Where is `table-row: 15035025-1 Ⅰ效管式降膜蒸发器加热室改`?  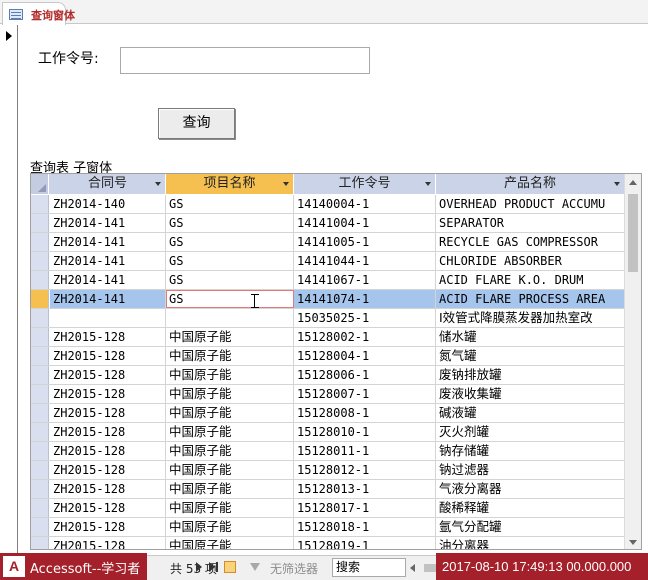 table-row: 15035025-1 Ⅰ效管式降膜蒸发器加热室改 is located at coordinates (328, 318).